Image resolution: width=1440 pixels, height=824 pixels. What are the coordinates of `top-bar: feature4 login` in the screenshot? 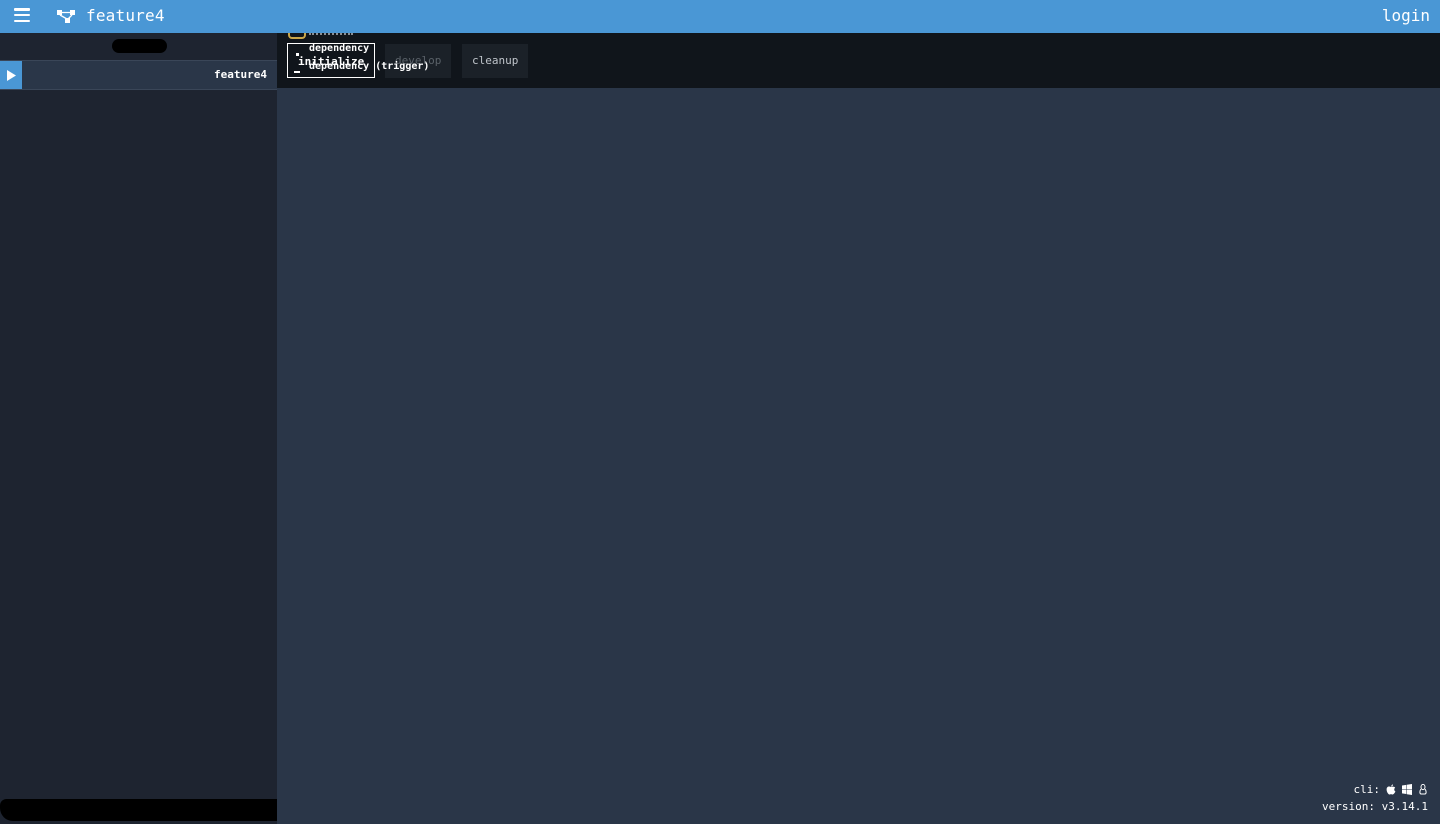 It's located at (720, 16).